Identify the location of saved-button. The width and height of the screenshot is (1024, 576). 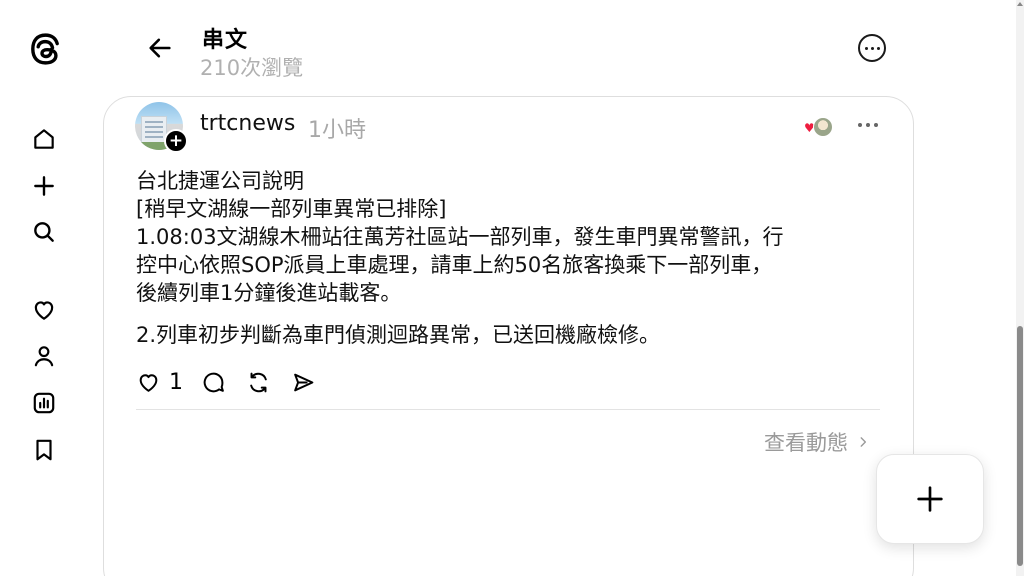
(44, 450).